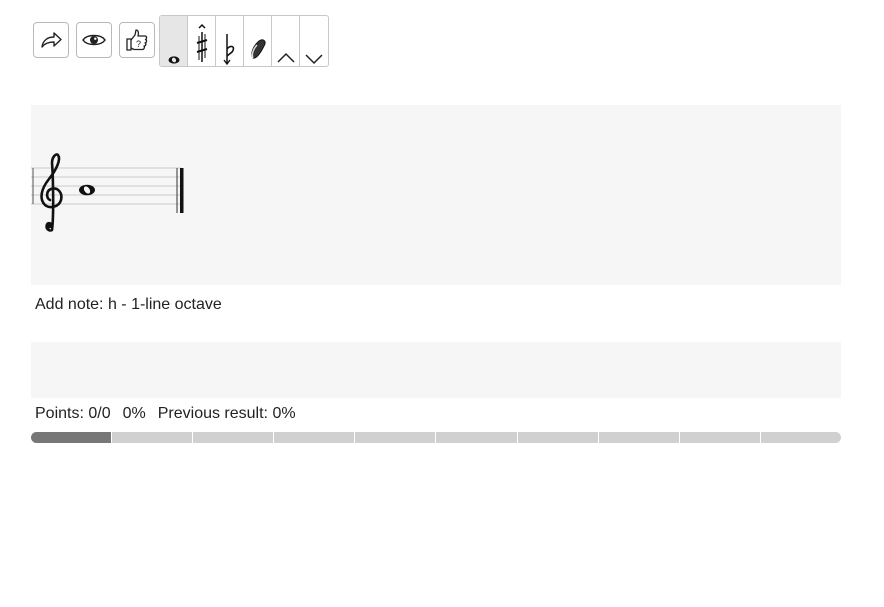  Describe the element at coordinates (226, 413) in the screenshot. I see `previous-result-text: Previous result: 0%` at that location.